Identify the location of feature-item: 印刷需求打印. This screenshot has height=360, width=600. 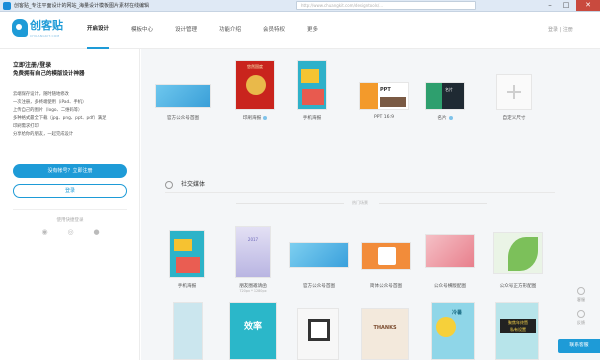
(26, 126).